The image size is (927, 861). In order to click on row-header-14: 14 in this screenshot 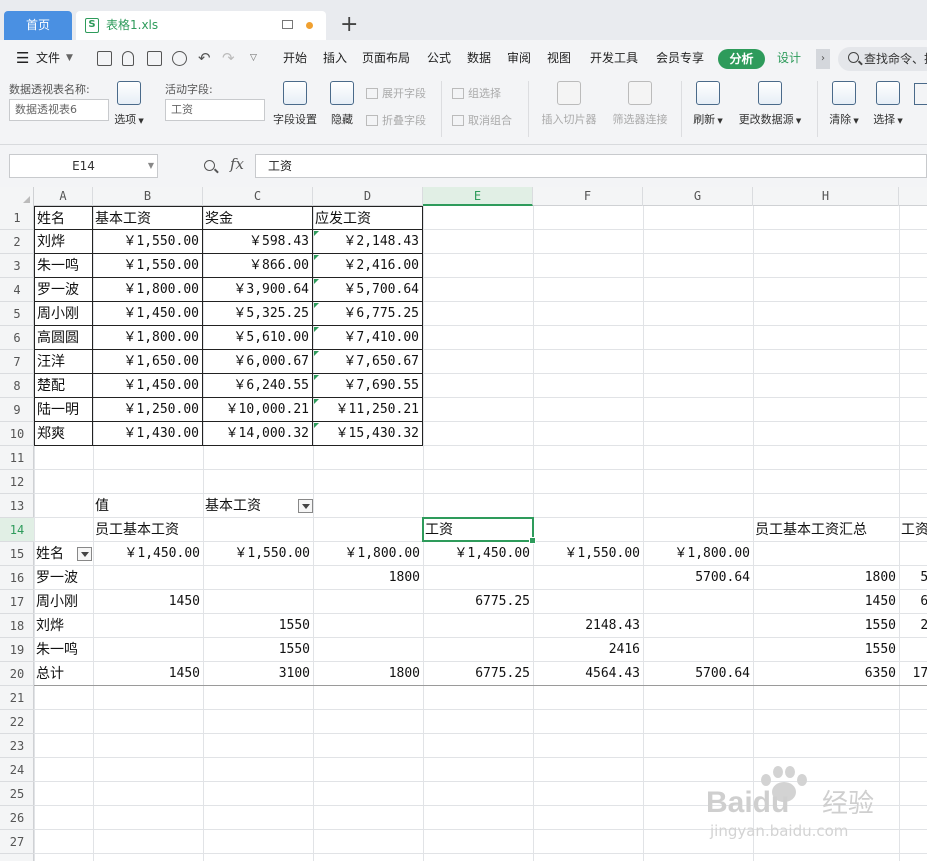, I will do `click(17, 530)`.